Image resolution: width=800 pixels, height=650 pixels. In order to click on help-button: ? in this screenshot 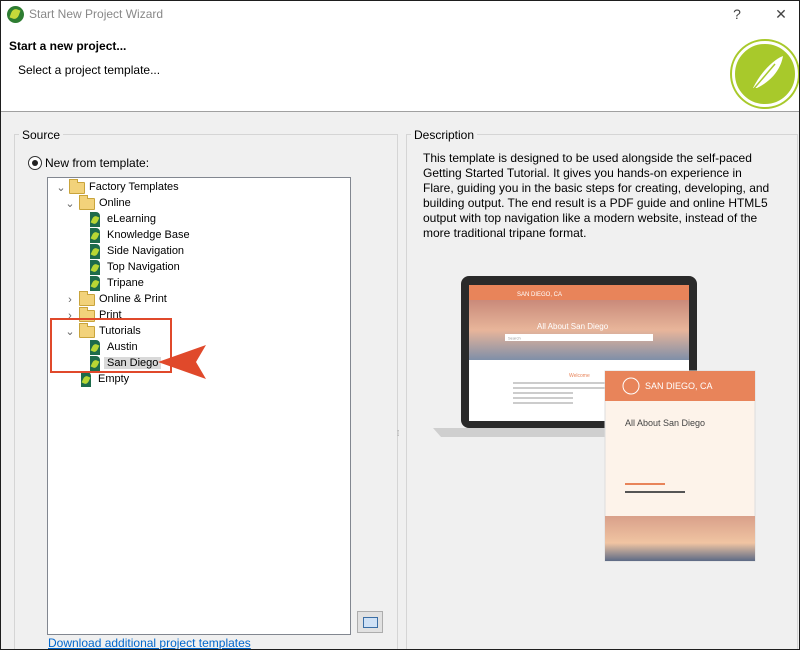, I will do `click(737, 15)`.